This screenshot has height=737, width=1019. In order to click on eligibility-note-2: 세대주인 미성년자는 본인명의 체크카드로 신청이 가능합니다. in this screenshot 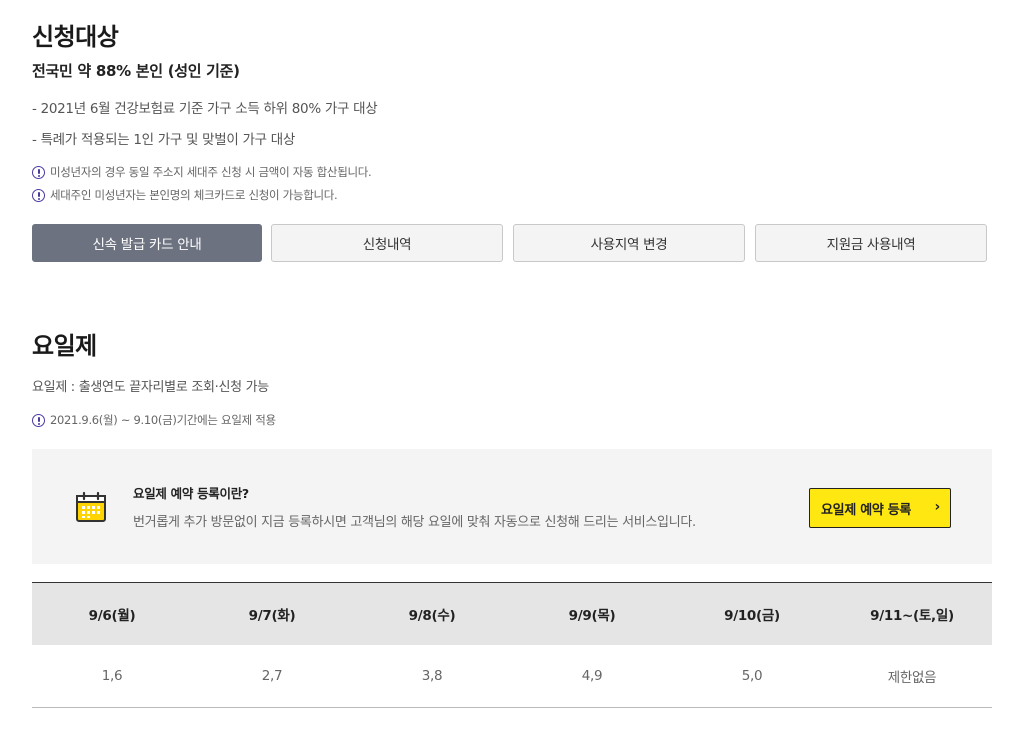, I will do `click(185, 195)`.